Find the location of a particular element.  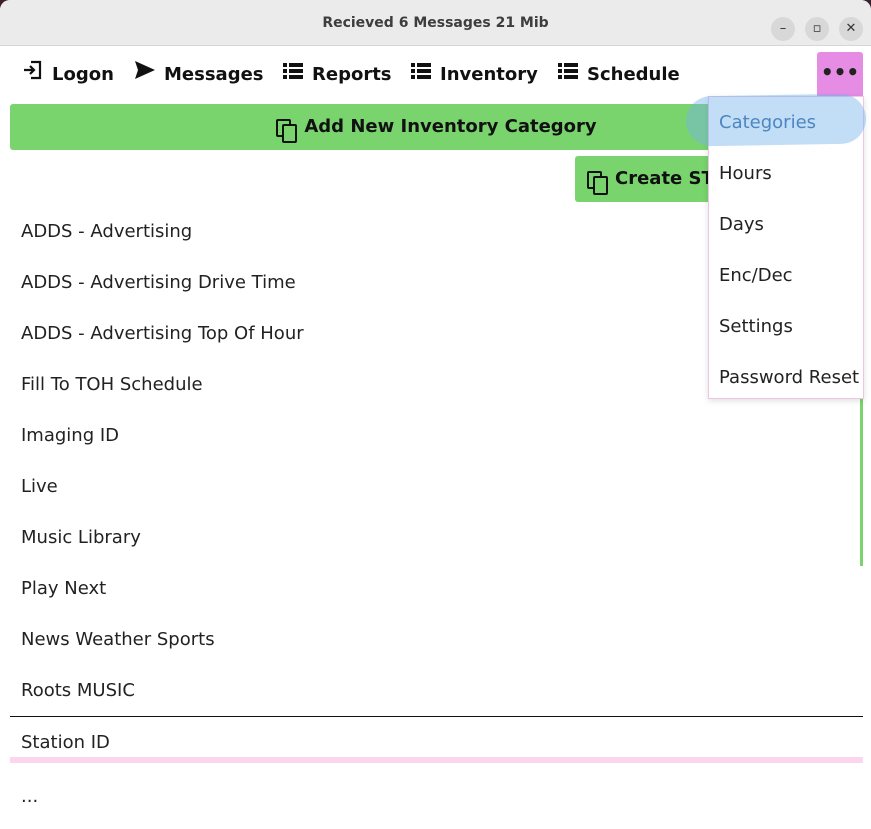

nav-messages: Messages is located at coordinates (199, 75).